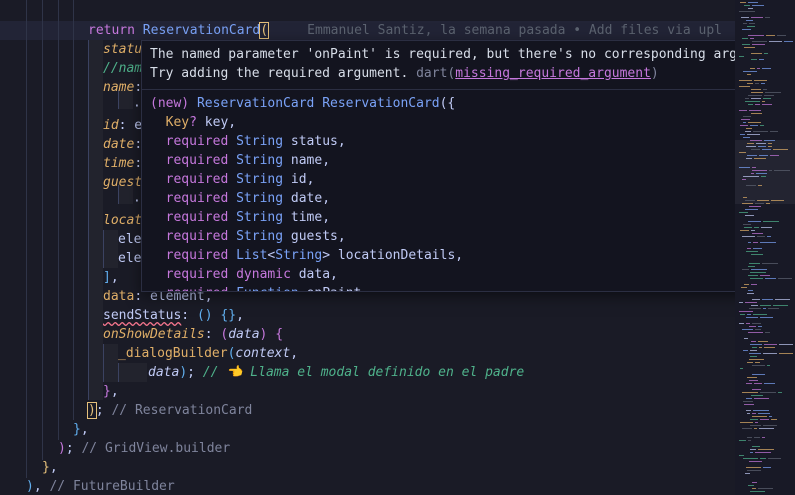  I want to click on code-line-time: time:, so click(123, 163).